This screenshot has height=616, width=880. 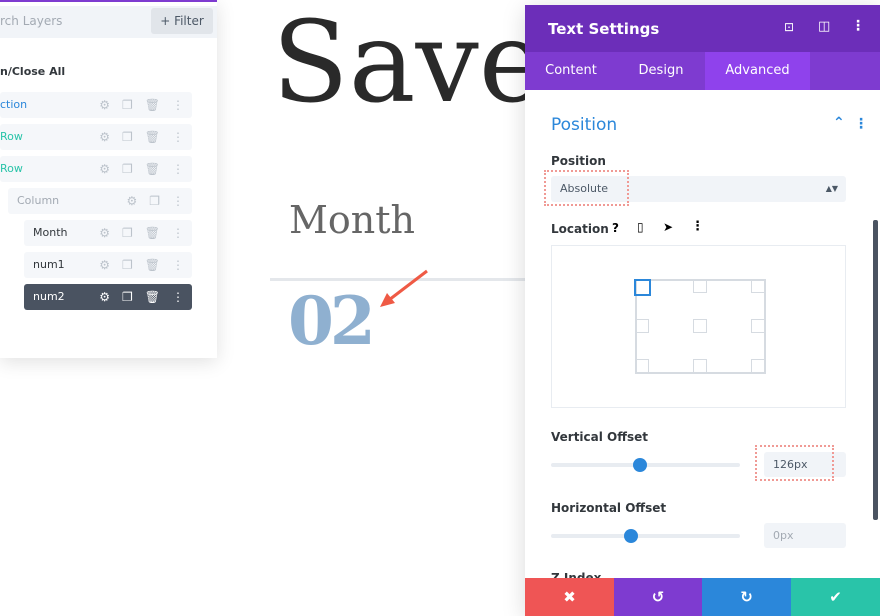 I want to click on horizontal-offset-slider, so click(x=645, y=536).